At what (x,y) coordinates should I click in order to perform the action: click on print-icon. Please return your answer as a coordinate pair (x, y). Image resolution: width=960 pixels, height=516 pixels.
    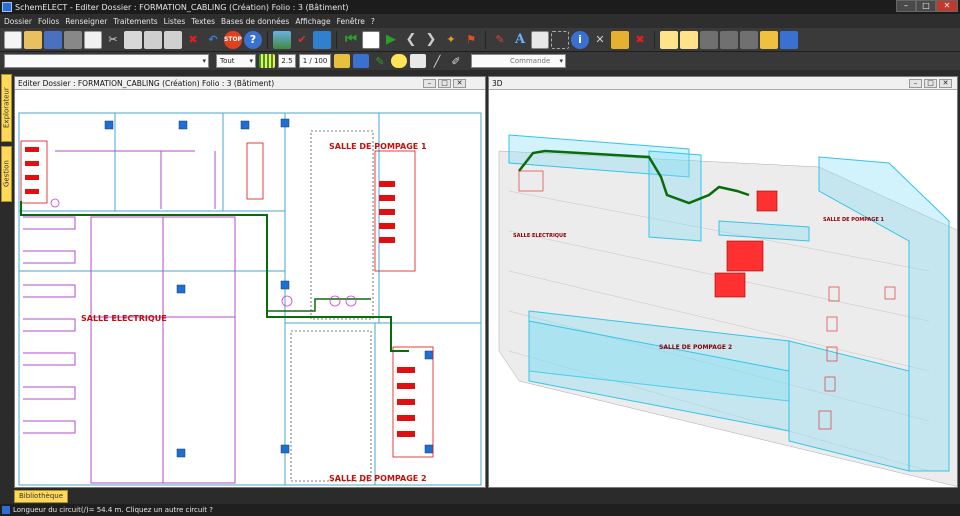
    Looking at the image, I should click on (173, 39).